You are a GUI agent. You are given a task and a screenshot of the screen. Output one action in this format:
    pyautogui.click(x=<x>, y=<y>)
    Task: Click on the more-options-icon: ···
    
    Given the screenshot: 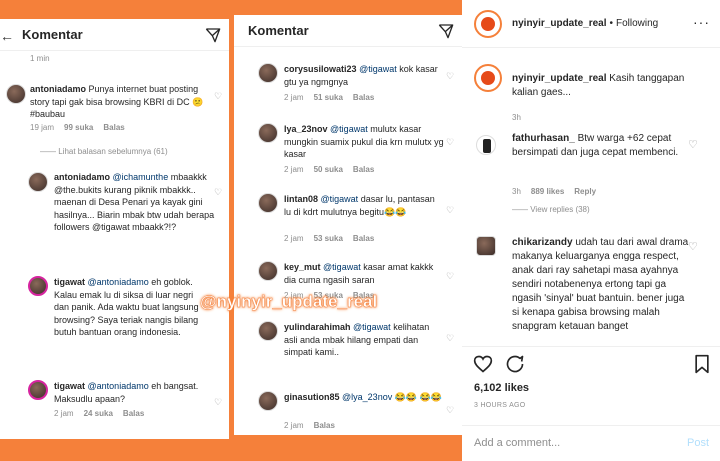 What is the action you would take?
    pyautogui.click(x=701, y=22)
    